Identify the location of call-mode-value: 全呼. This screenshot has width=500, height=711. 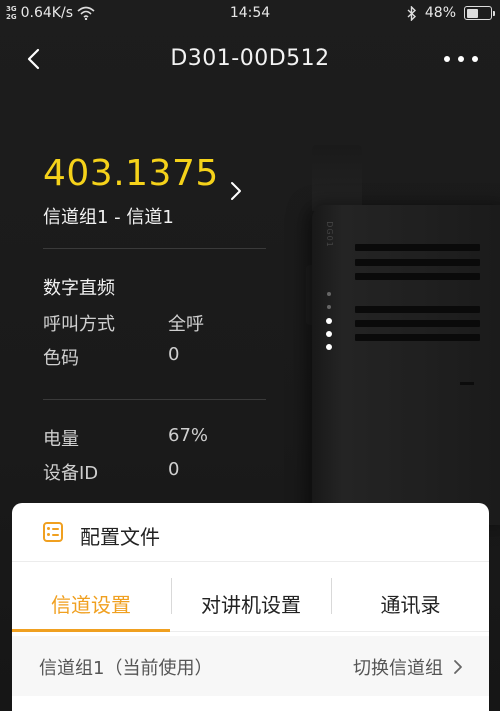
(186, 324).